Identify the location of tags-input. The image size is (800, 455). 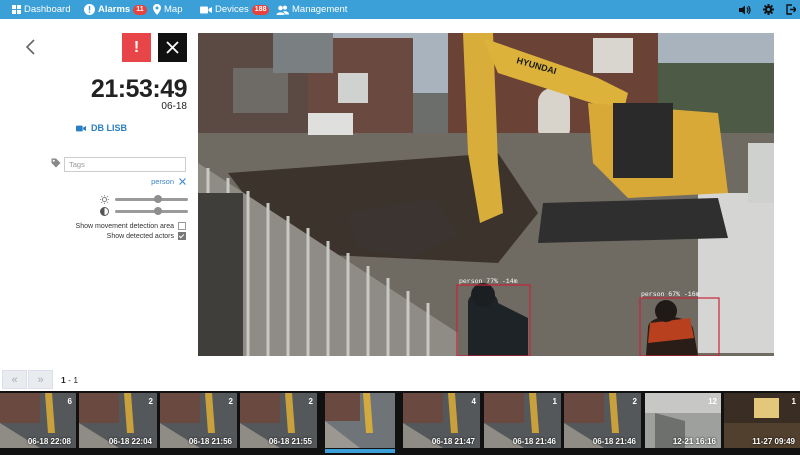
(125, 164).